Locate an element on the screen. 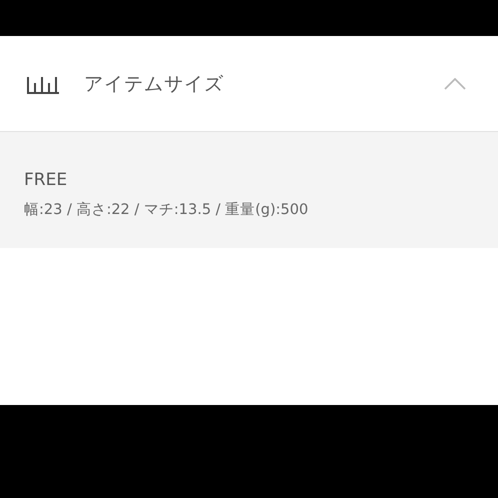 The width and height of the screenshot is (498, 498). size-name: FREE is located at coordinates (46, 180).